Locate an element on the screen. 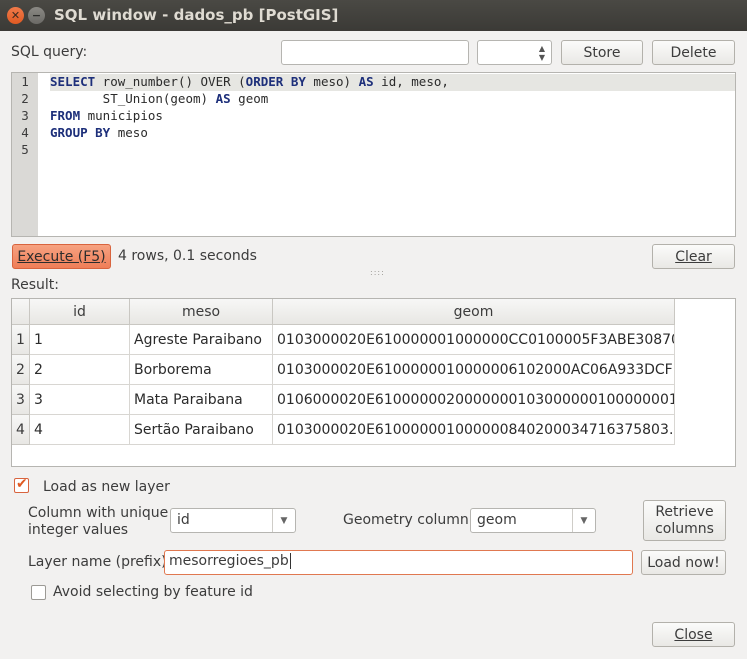 The image size is (747, 659). code-line: ST_Union(geom) AS geom is located at coordinates (159, 98).